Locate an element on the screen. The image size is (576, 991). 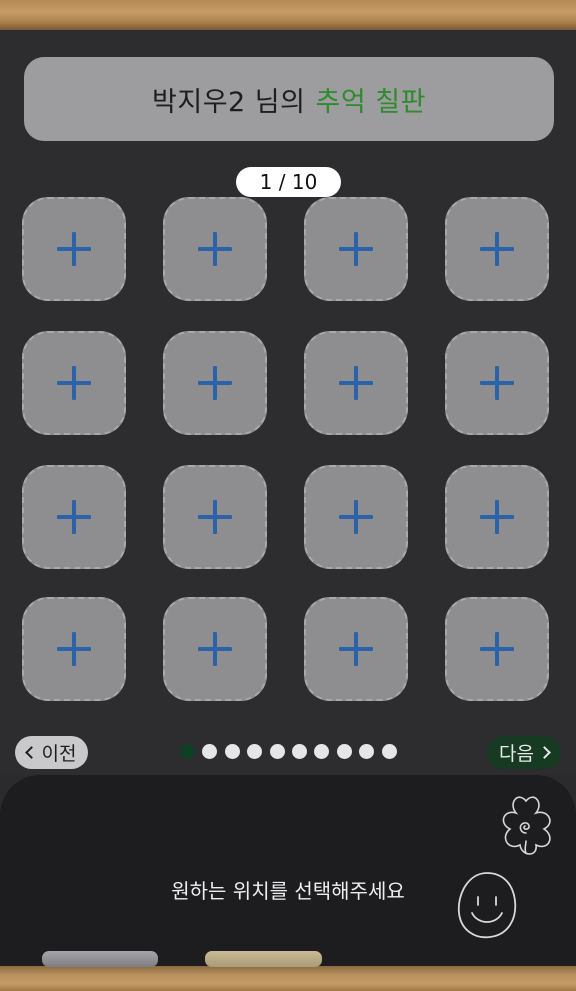
wood-frame-bottom is located at coordinates (288, 978).